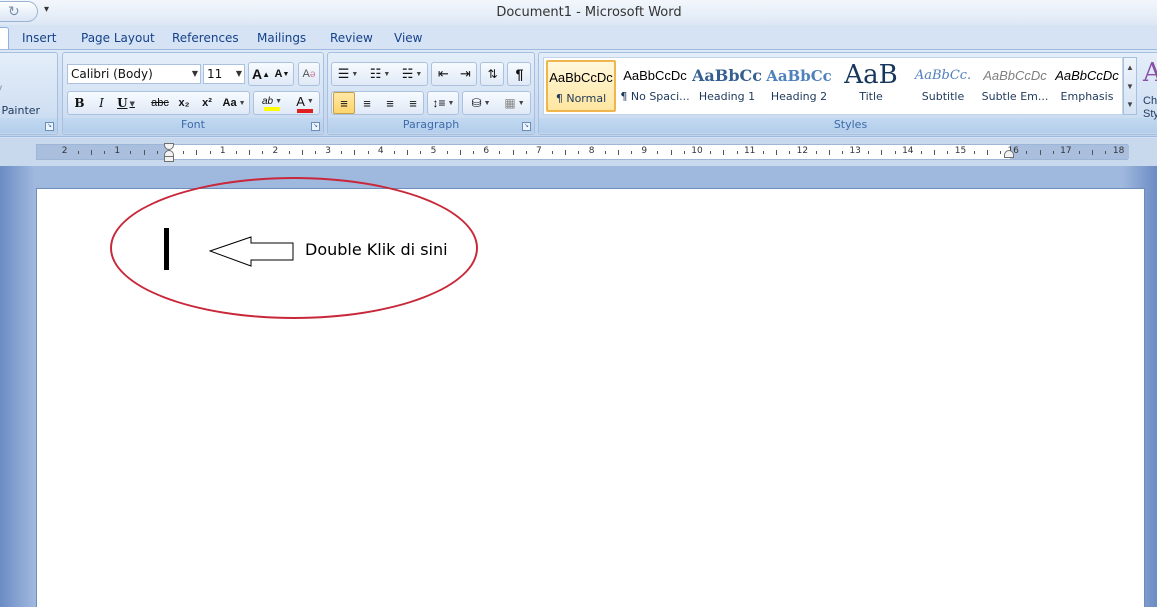  I want to click on strikethrough-button: abc, so click(160, 103).